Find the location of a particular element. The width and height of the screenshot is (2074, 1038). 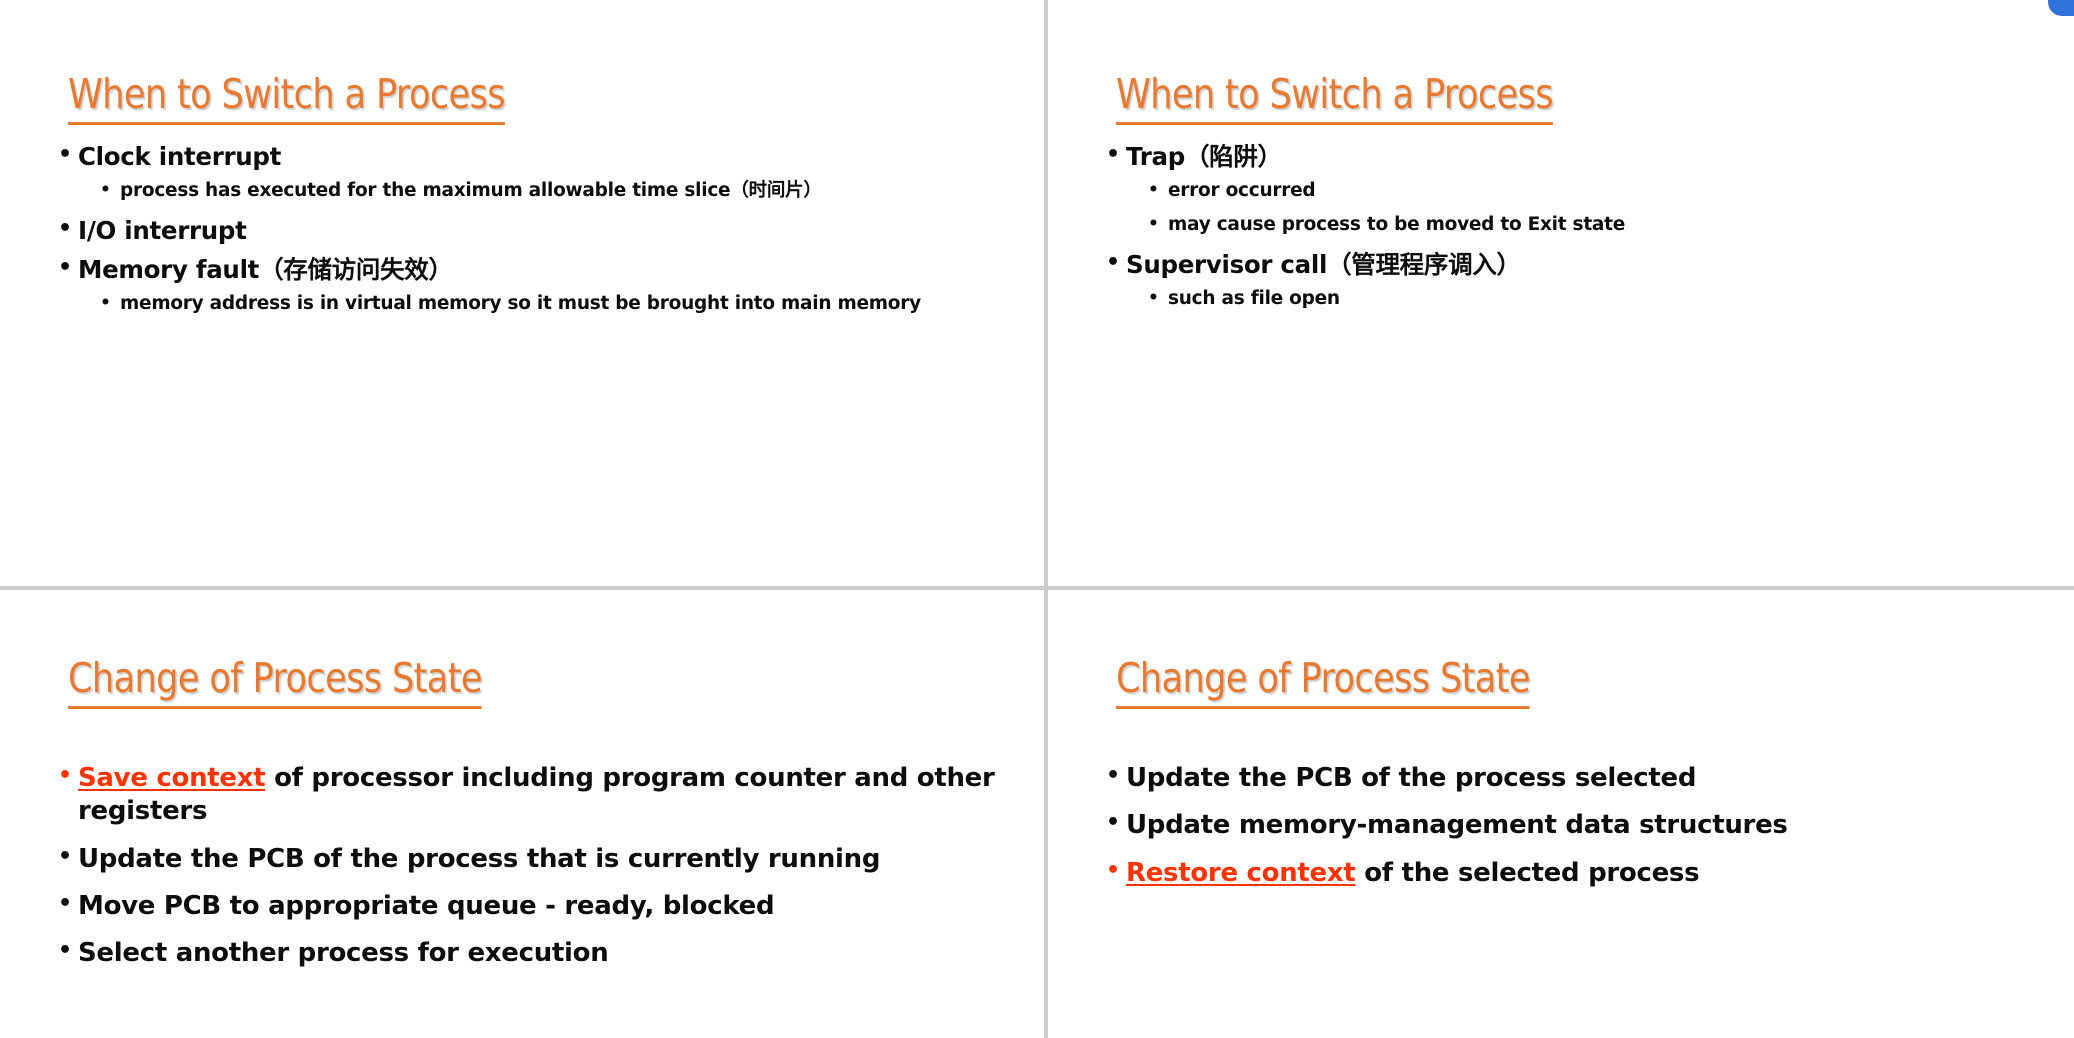

selection-corner-marker is located at coordinates (2061, 8).